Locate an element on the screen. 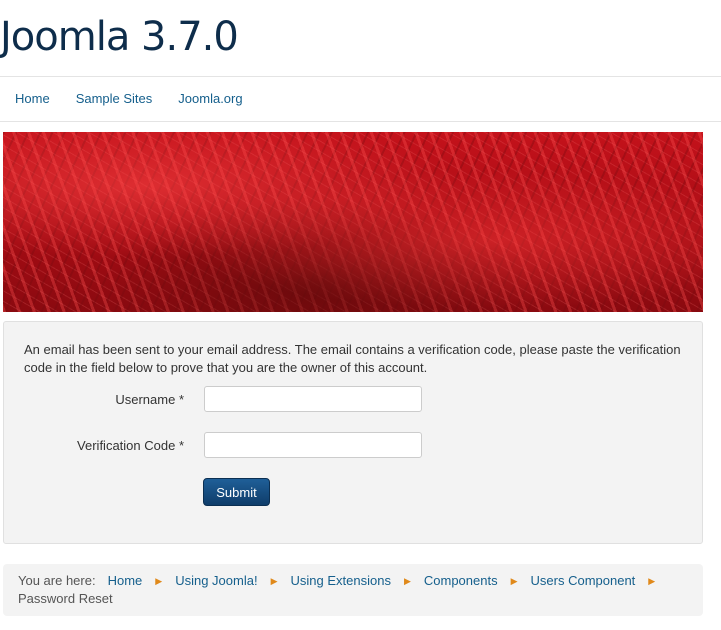 The image size is (721, 630). nav-divider is located at coordinates (360, 121).